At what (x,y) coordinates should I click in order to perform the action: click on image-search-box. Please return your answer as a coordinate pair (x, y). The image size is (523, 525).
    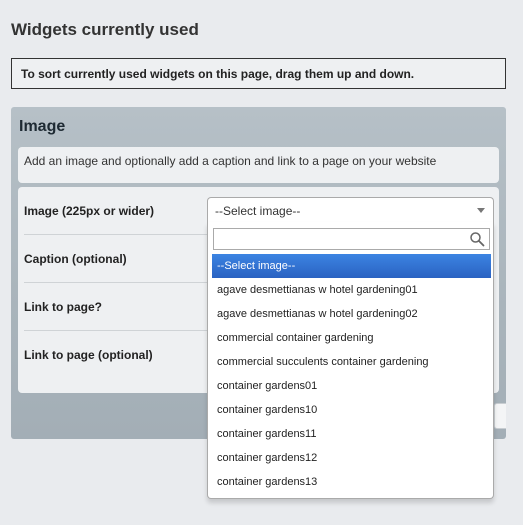
    Looking at the image, I should click on (351, 239).